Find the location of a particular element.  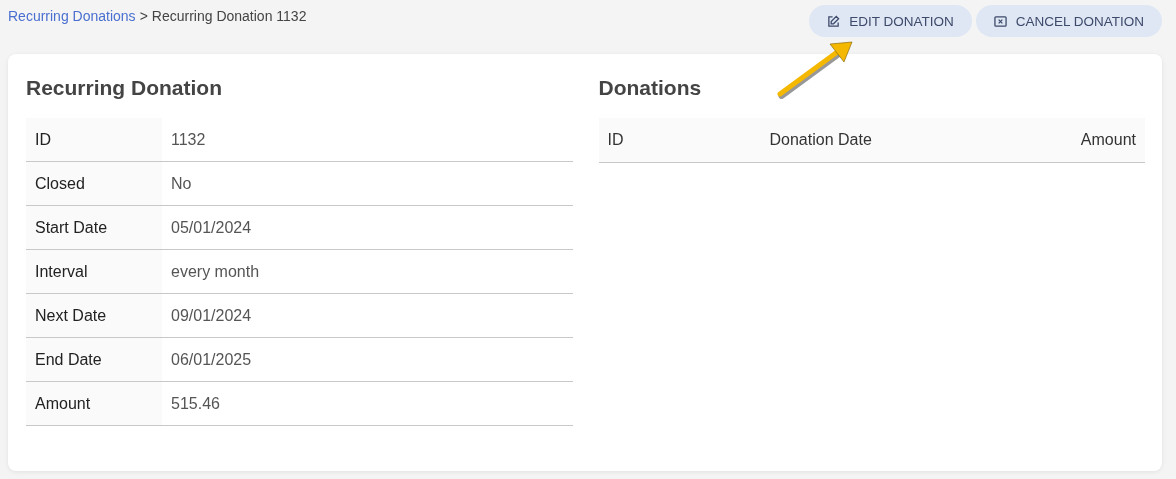

column-header: ID is located at coordinates (616, 140).